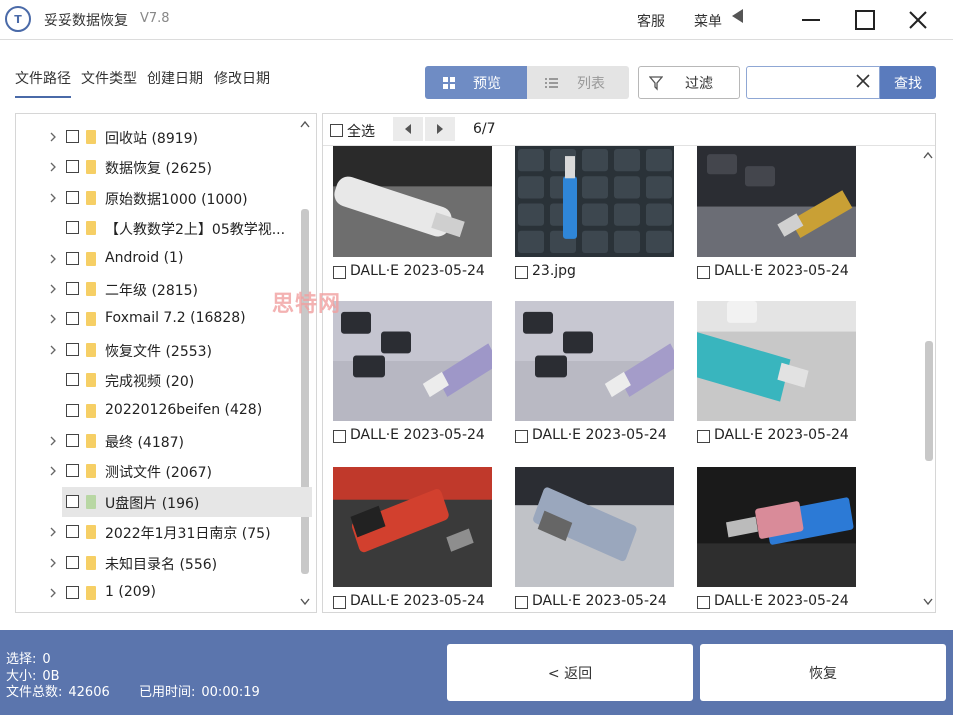 The height and width of the screenshot is (715, 953). Describe the element at coordinates (823, 672) in the screenshot. I see `recover-button: 恢复` at that location.